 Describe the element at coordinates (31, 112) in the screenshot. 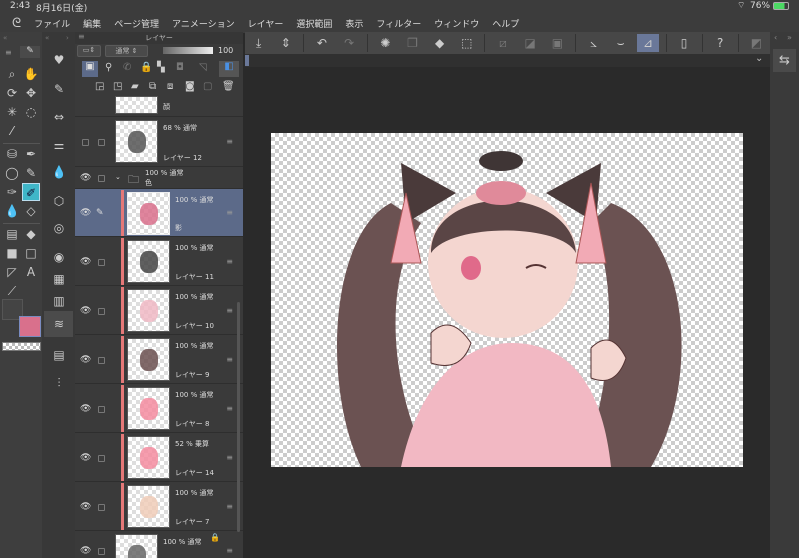

I see `lasso-icon: ◌` at that location.